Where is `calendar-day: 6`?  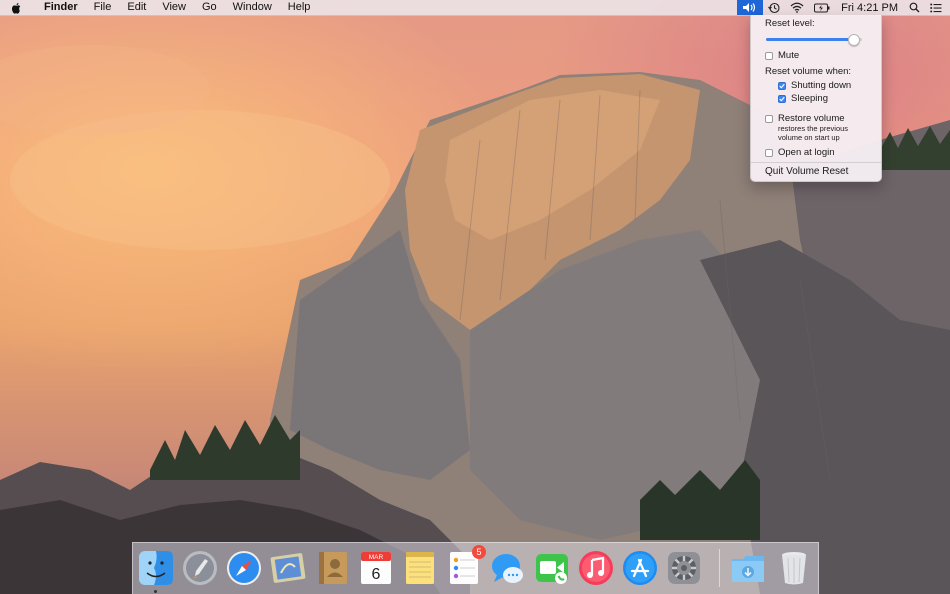 calendar-day: 6 is located at coordinates (376, 574).